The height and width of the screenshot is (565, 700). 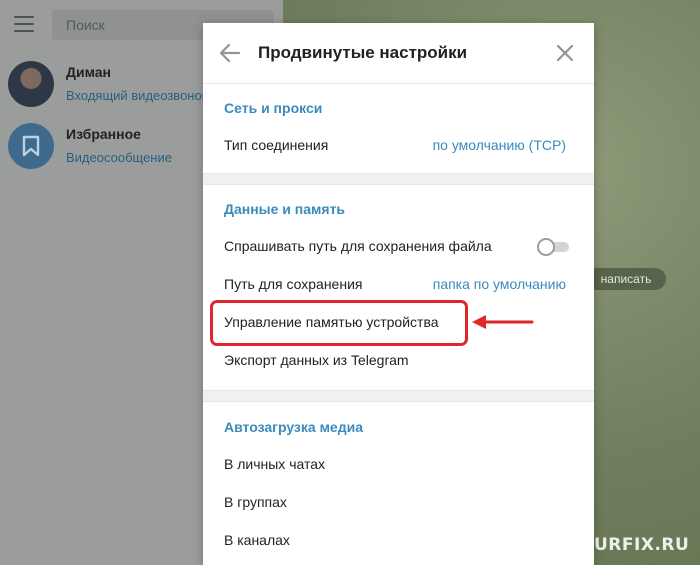 What do you see at coordinates (285, 209) in the screenshot?
I see `section-title-data-storage: Данные и память` at bounding box center [285, 209].